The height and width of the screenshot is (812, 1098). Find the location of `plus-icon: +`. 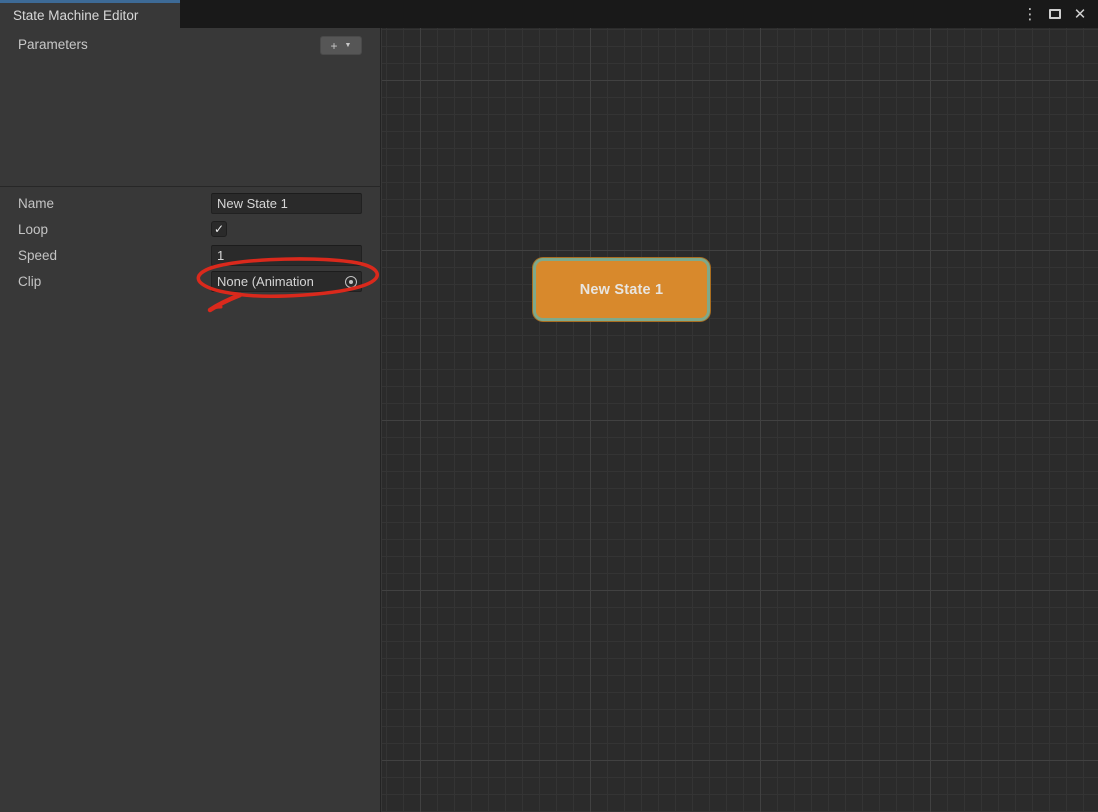

plus-icon: + is located at coordinates (334, 45).